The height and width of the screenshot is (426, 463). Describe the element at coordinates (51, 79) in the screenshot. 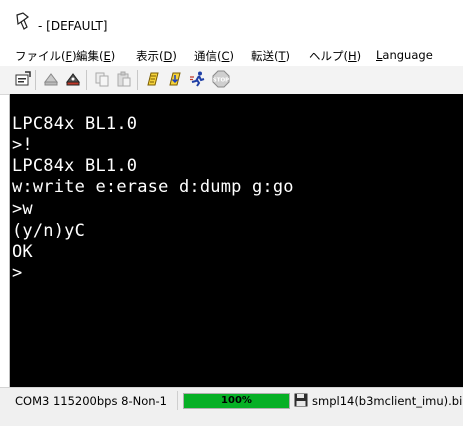

I see `connect-icon` at that location.